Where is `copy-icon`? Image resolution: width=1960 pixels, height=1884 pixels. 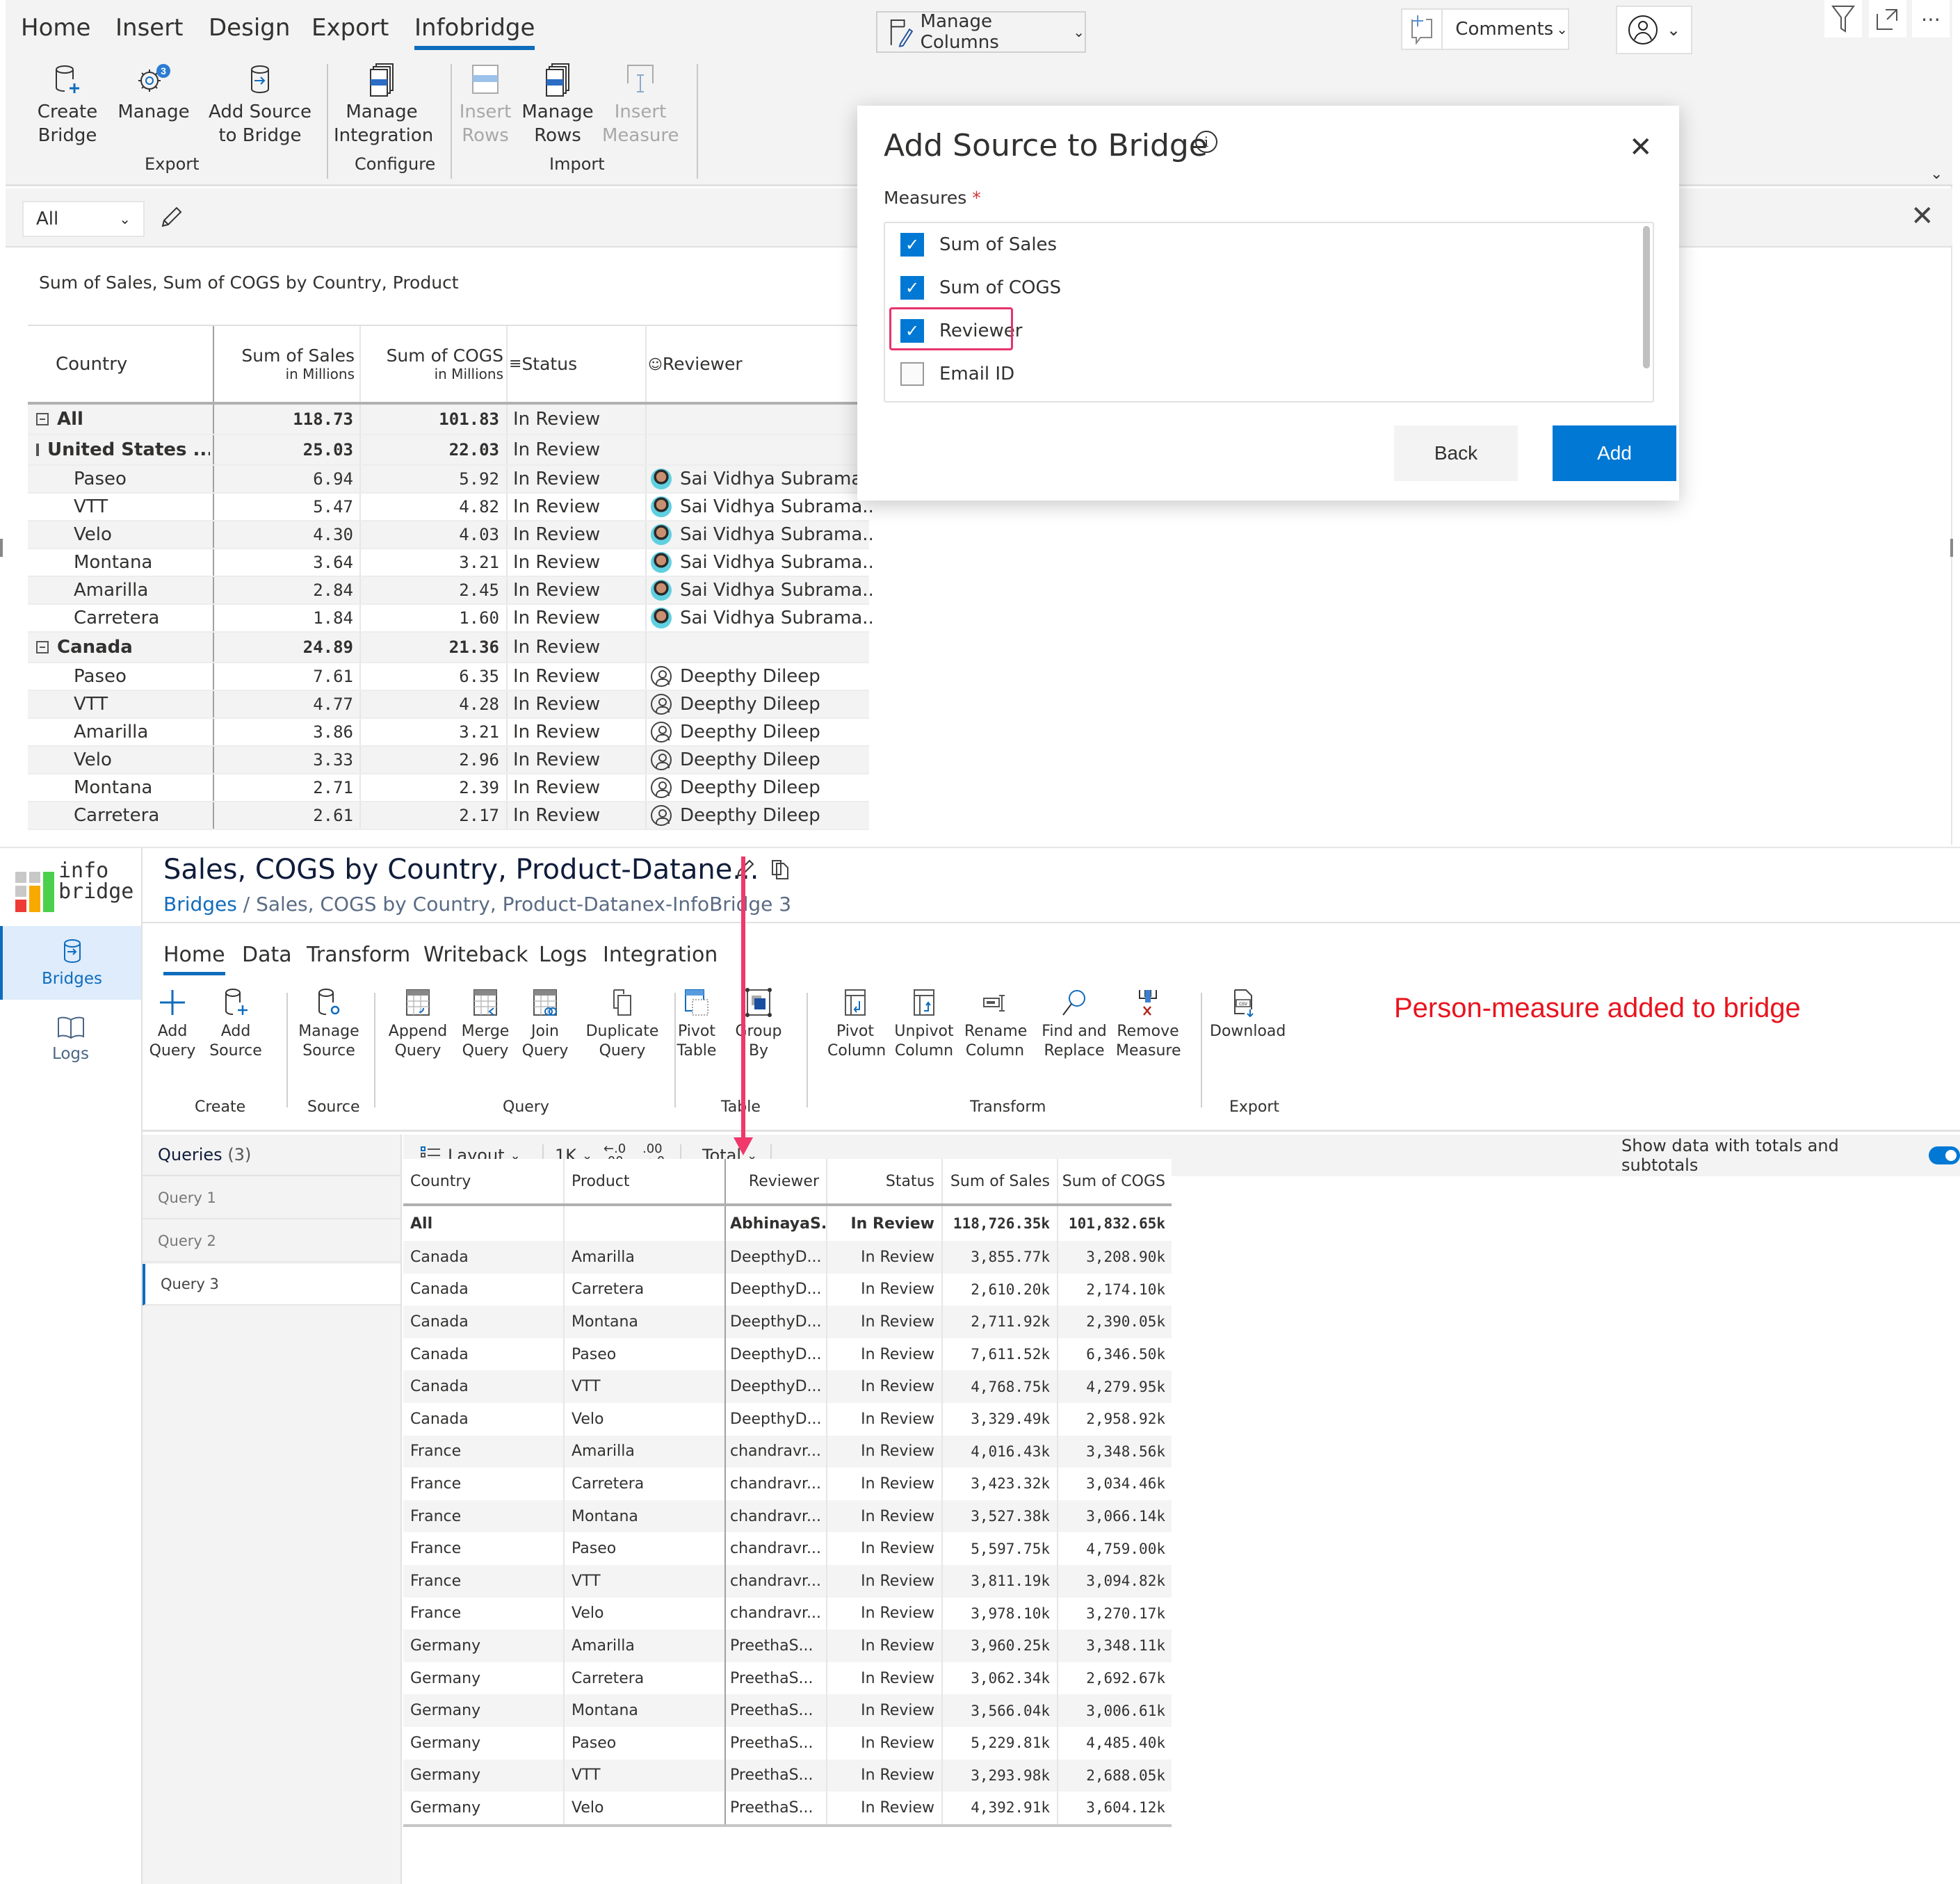 copy-icon is located at coordinates (781, 872).